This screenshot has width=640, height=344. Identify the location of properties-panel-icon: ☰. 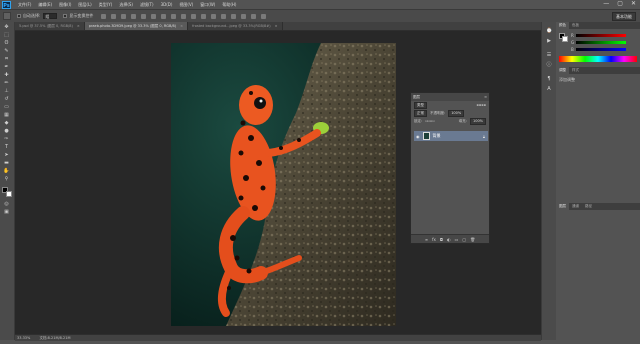
(549, 55).